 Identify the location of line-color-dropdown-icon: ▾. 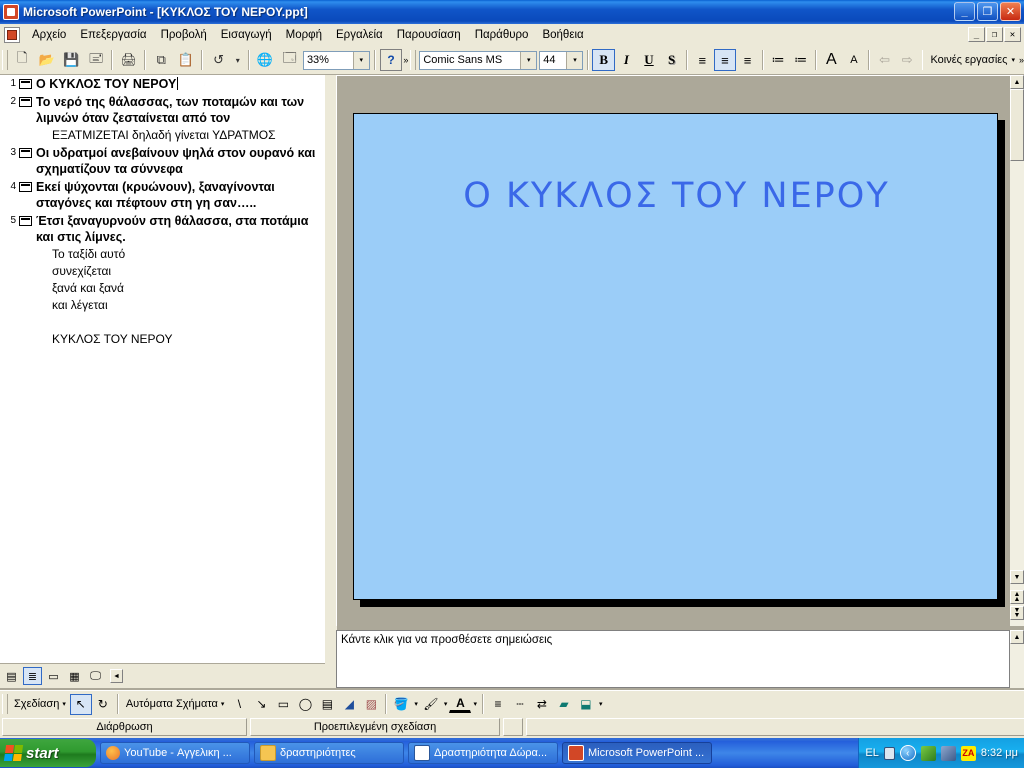
(446, 704).